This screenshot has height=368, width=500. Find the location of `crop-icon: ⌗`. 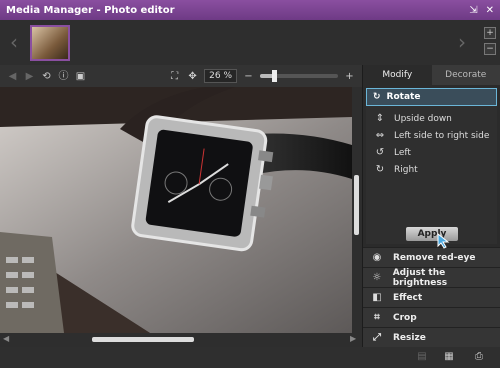

crop-icon: ⌗ is located at coordinates (377, 317).